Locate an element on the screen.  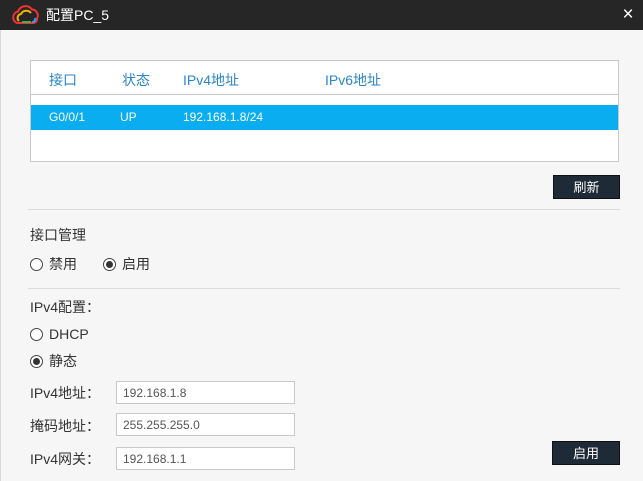
header-interface: 接口 is located at coordinates (63, 80).